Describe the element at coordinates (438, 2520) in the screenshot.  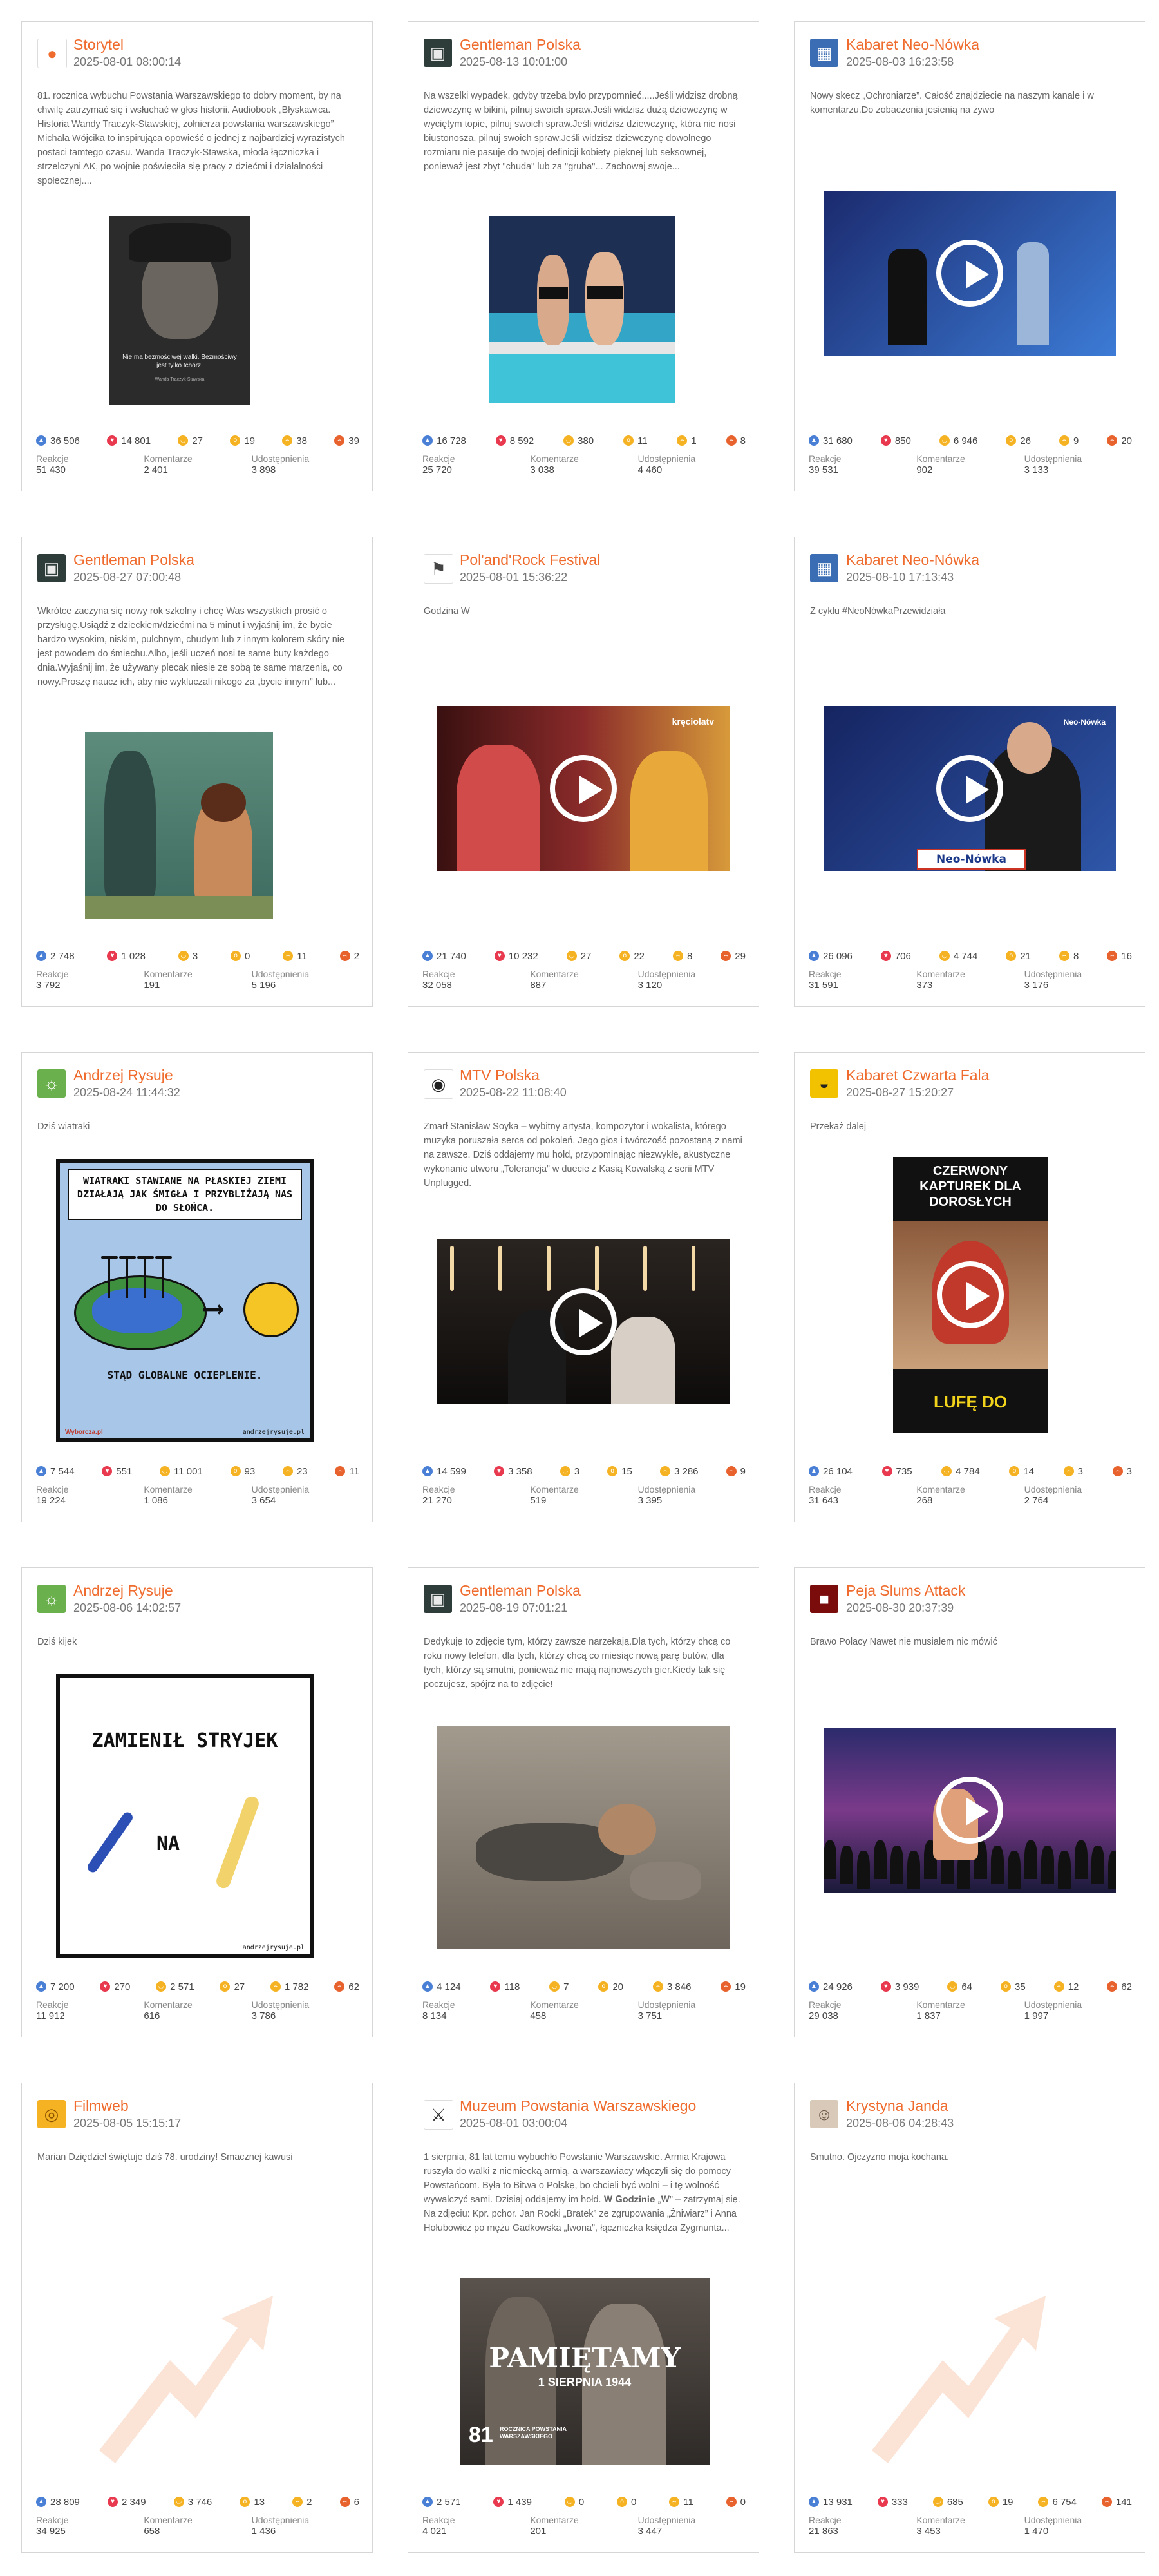
I see `stat-label: Reakcje` at that location.